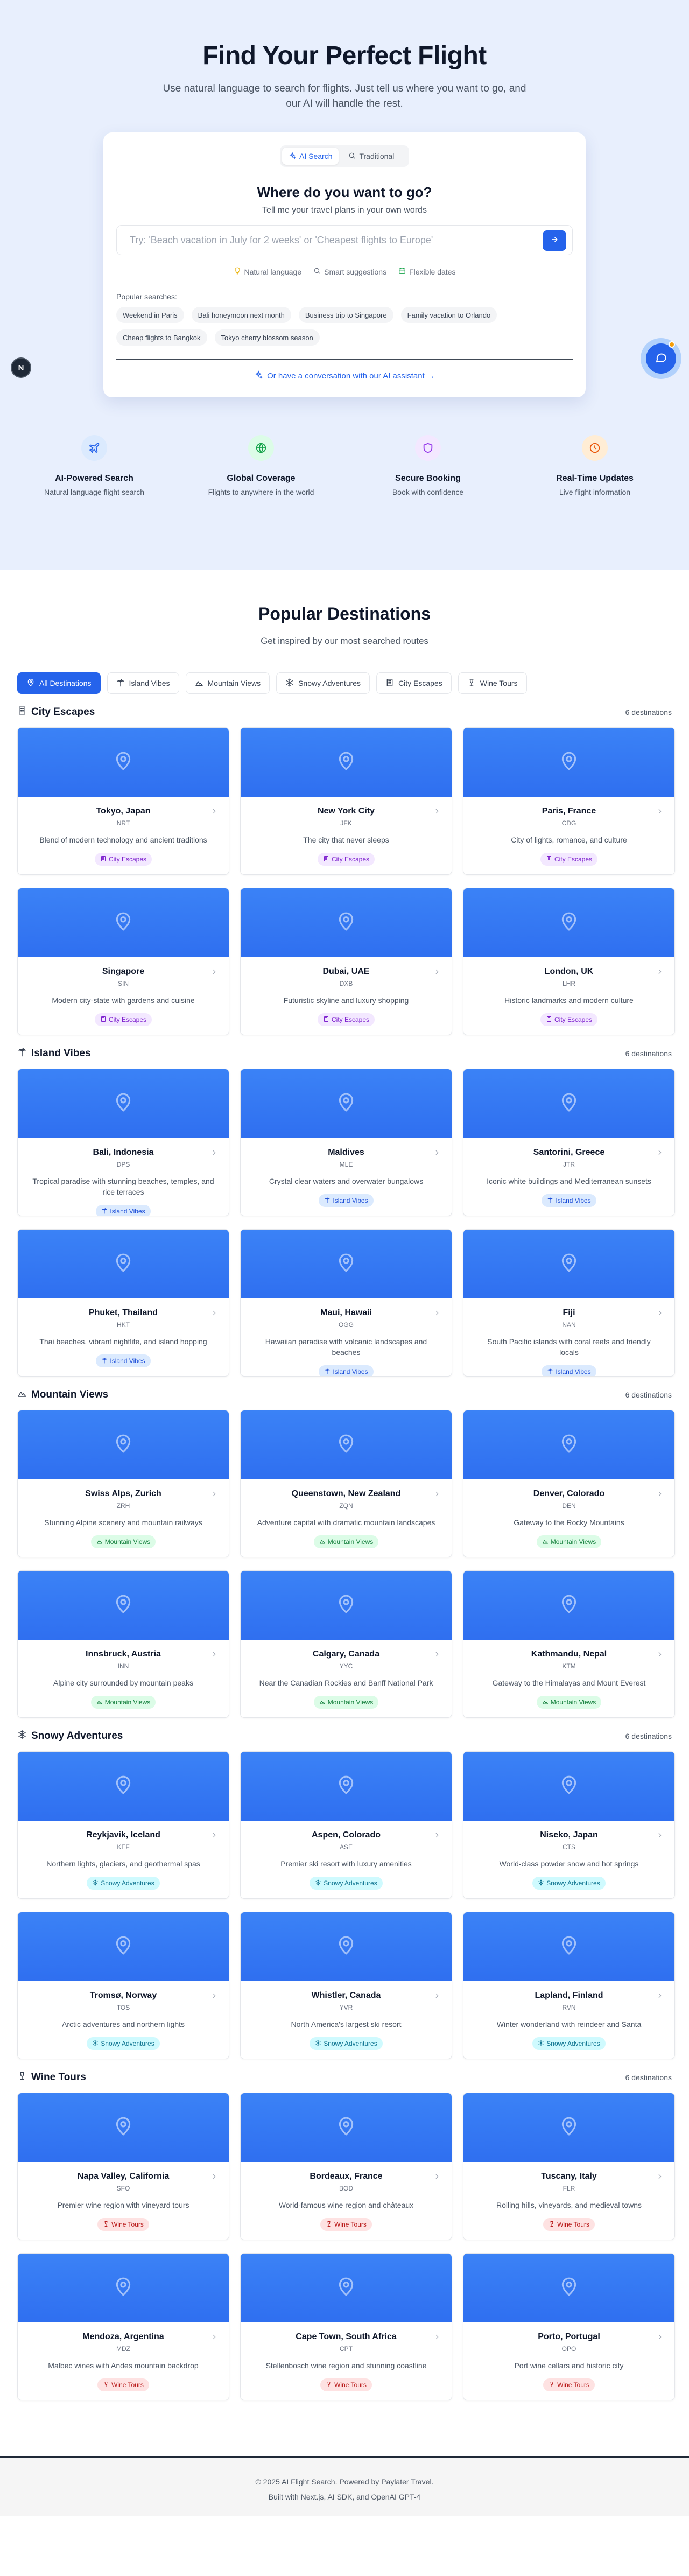 This screenshot has width=689, height=2576. I want to click on chat-button, so click(661, 358).